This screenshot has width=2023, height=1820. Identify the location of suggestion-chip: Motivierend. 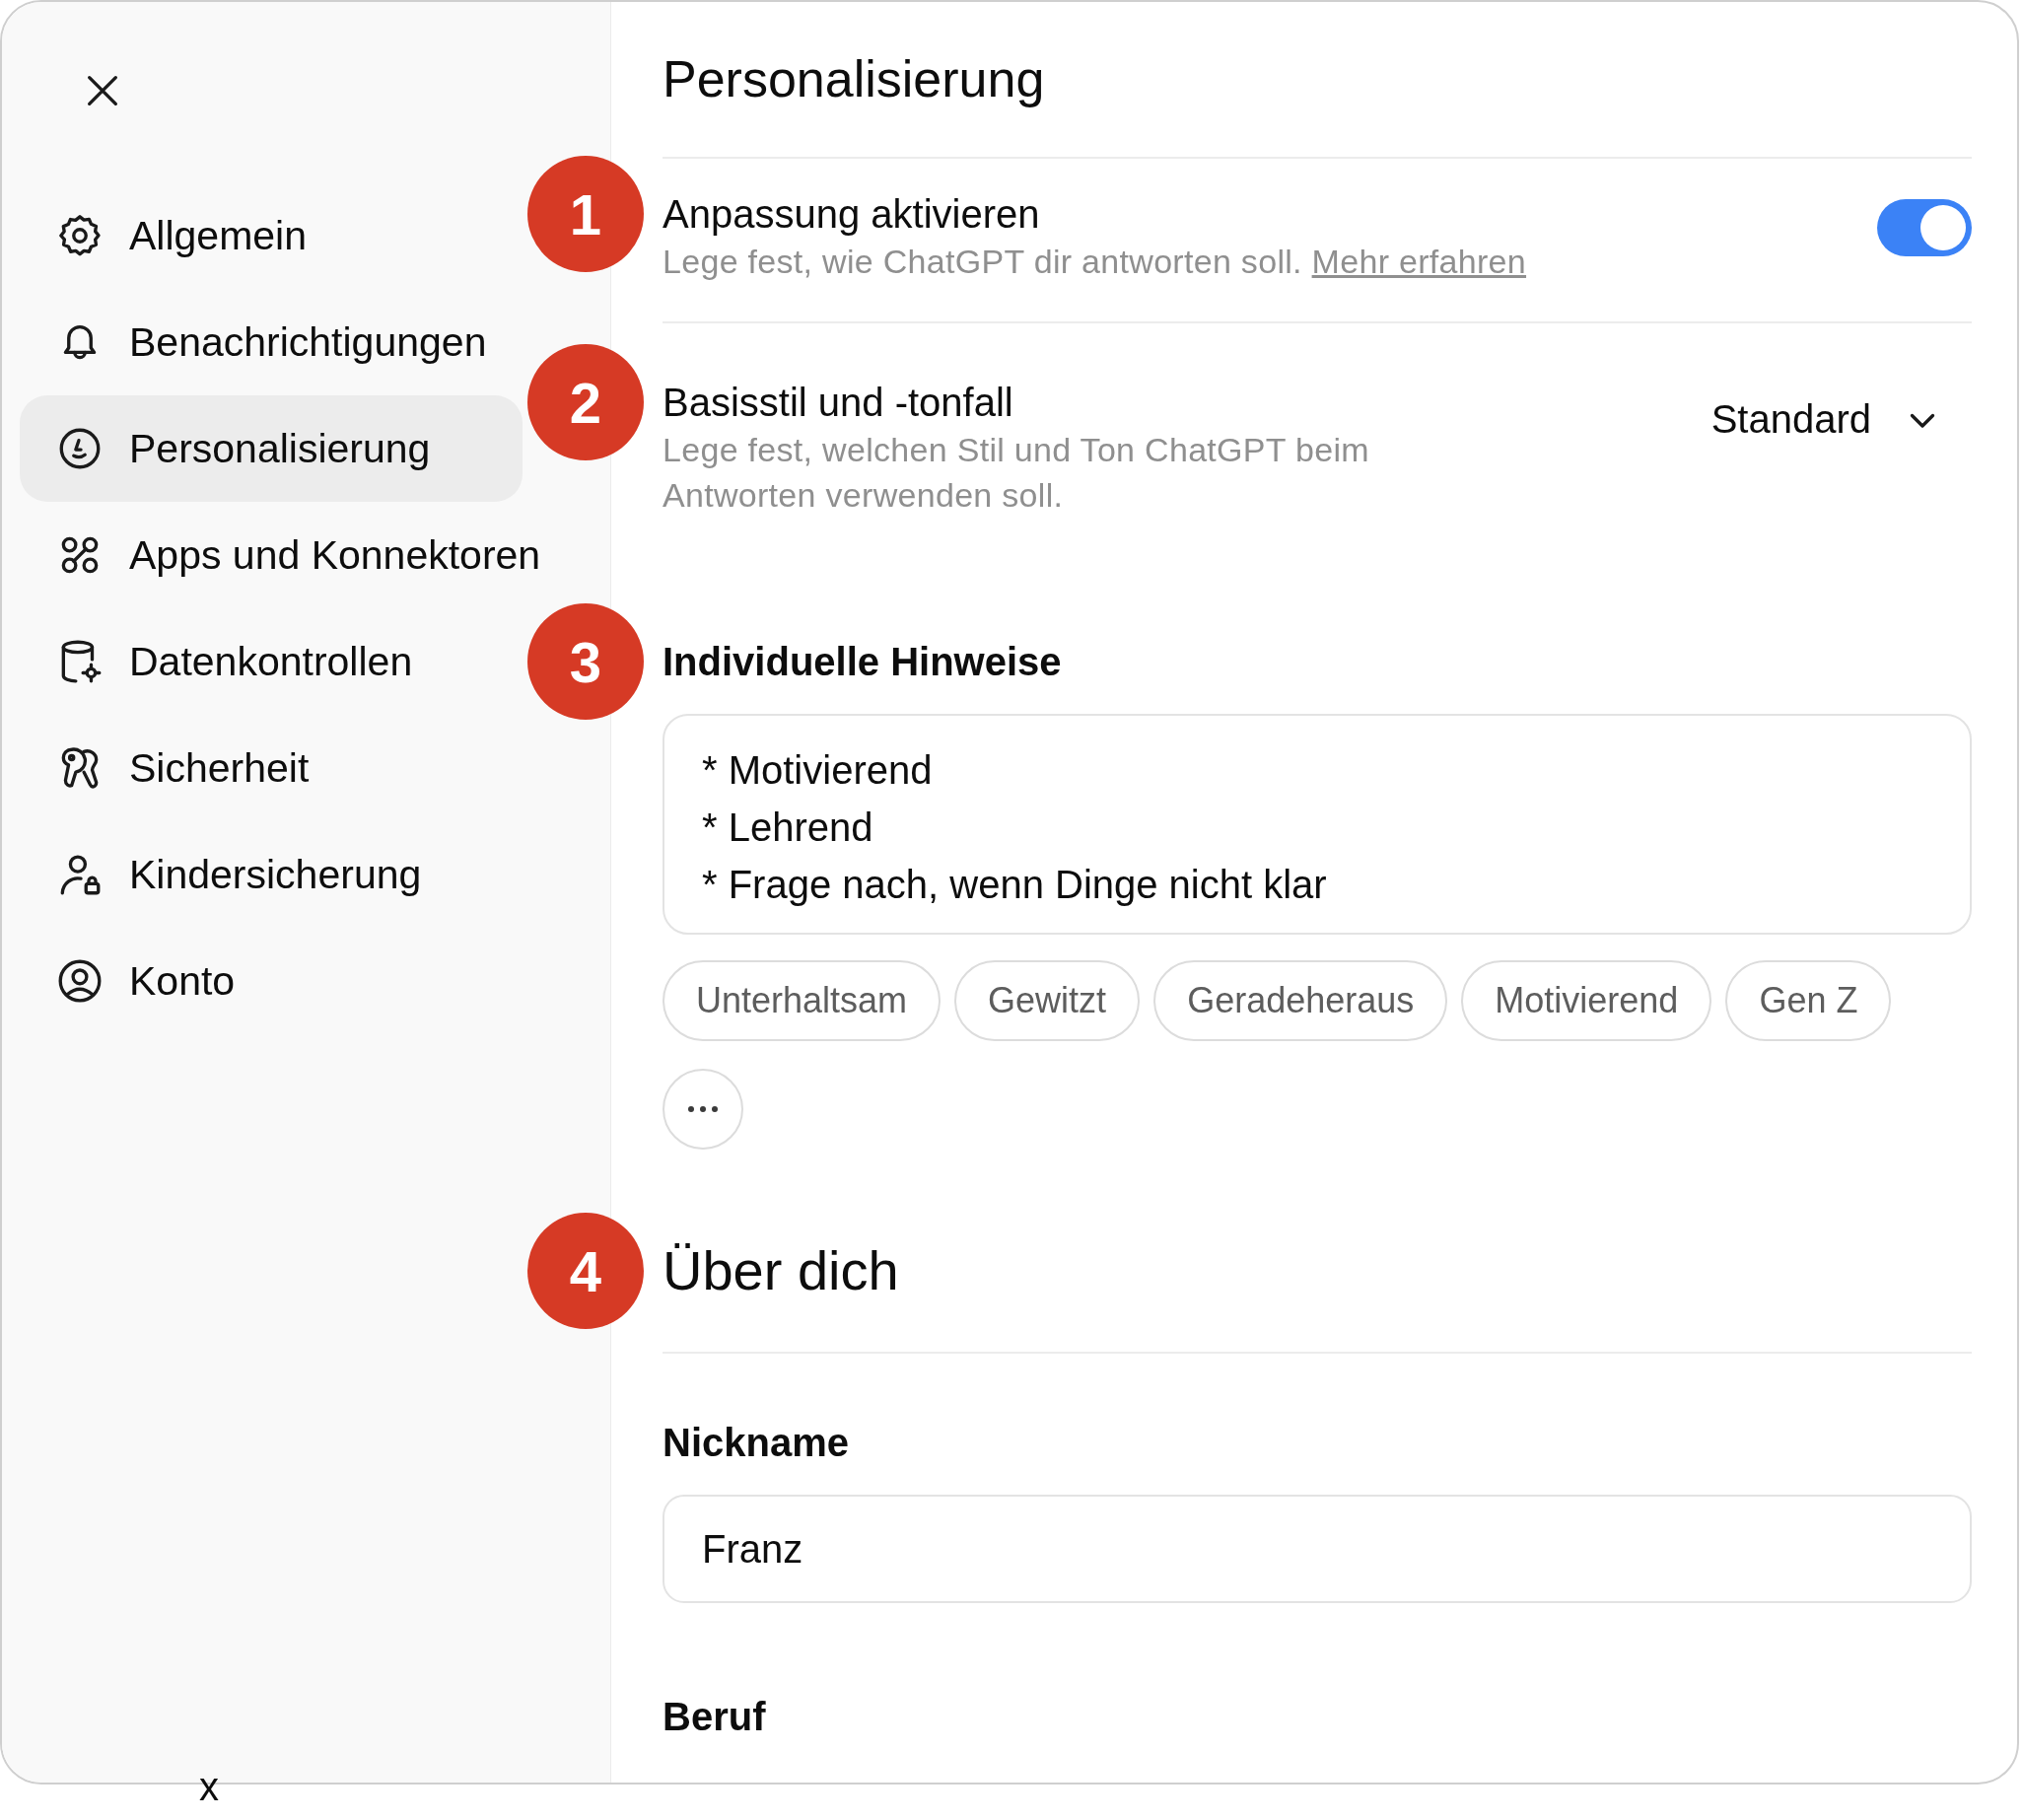
(1587, 1000).